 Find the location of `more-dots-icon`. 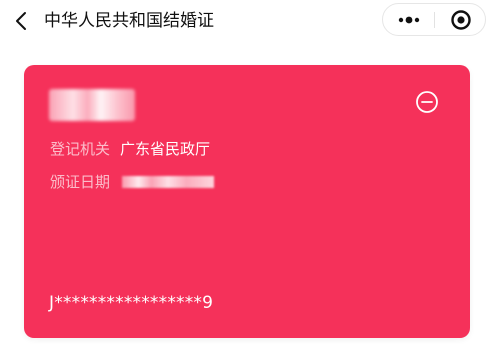

more-dots-icon is located at coordinates (408, 19).